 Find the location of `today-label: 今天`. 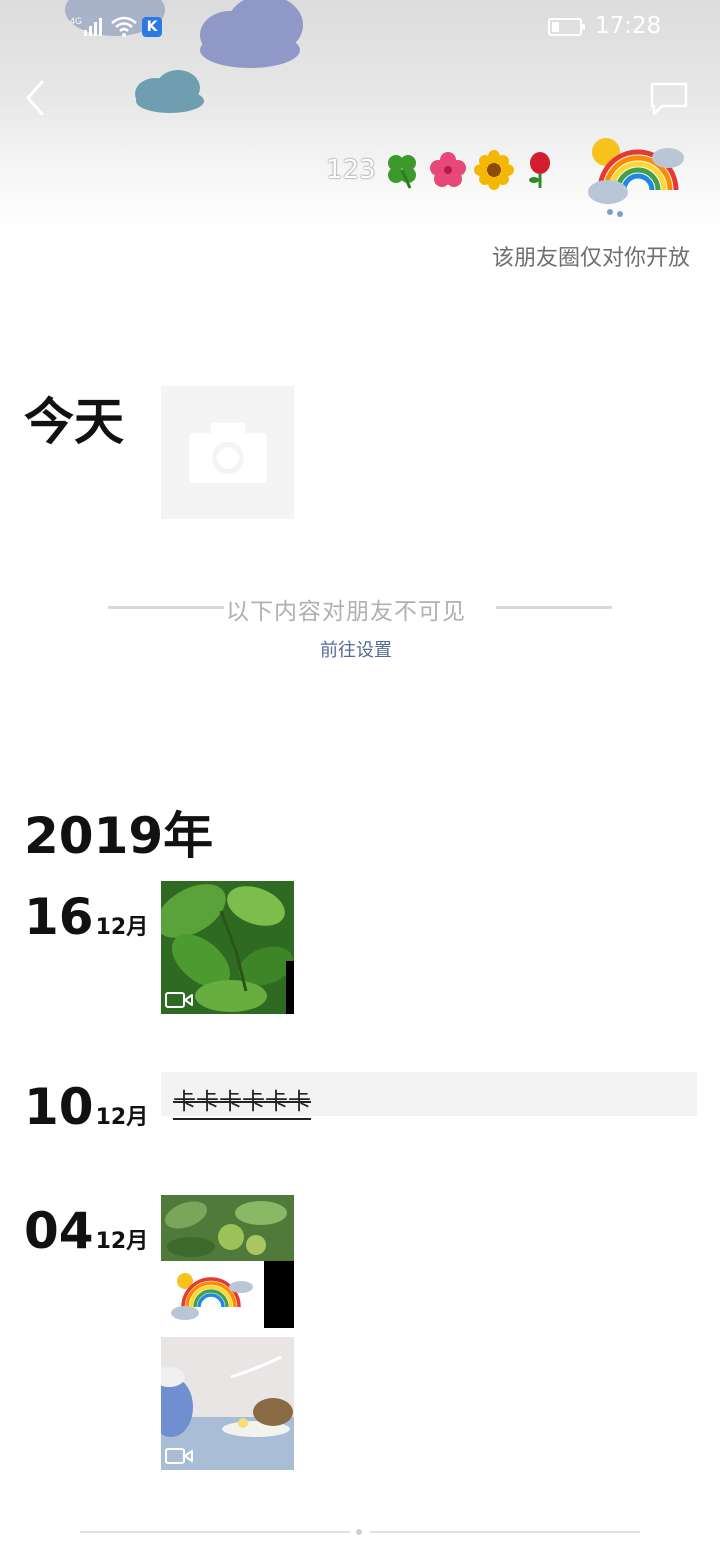

today-label: 今天 is located at coordinates (74, 422).